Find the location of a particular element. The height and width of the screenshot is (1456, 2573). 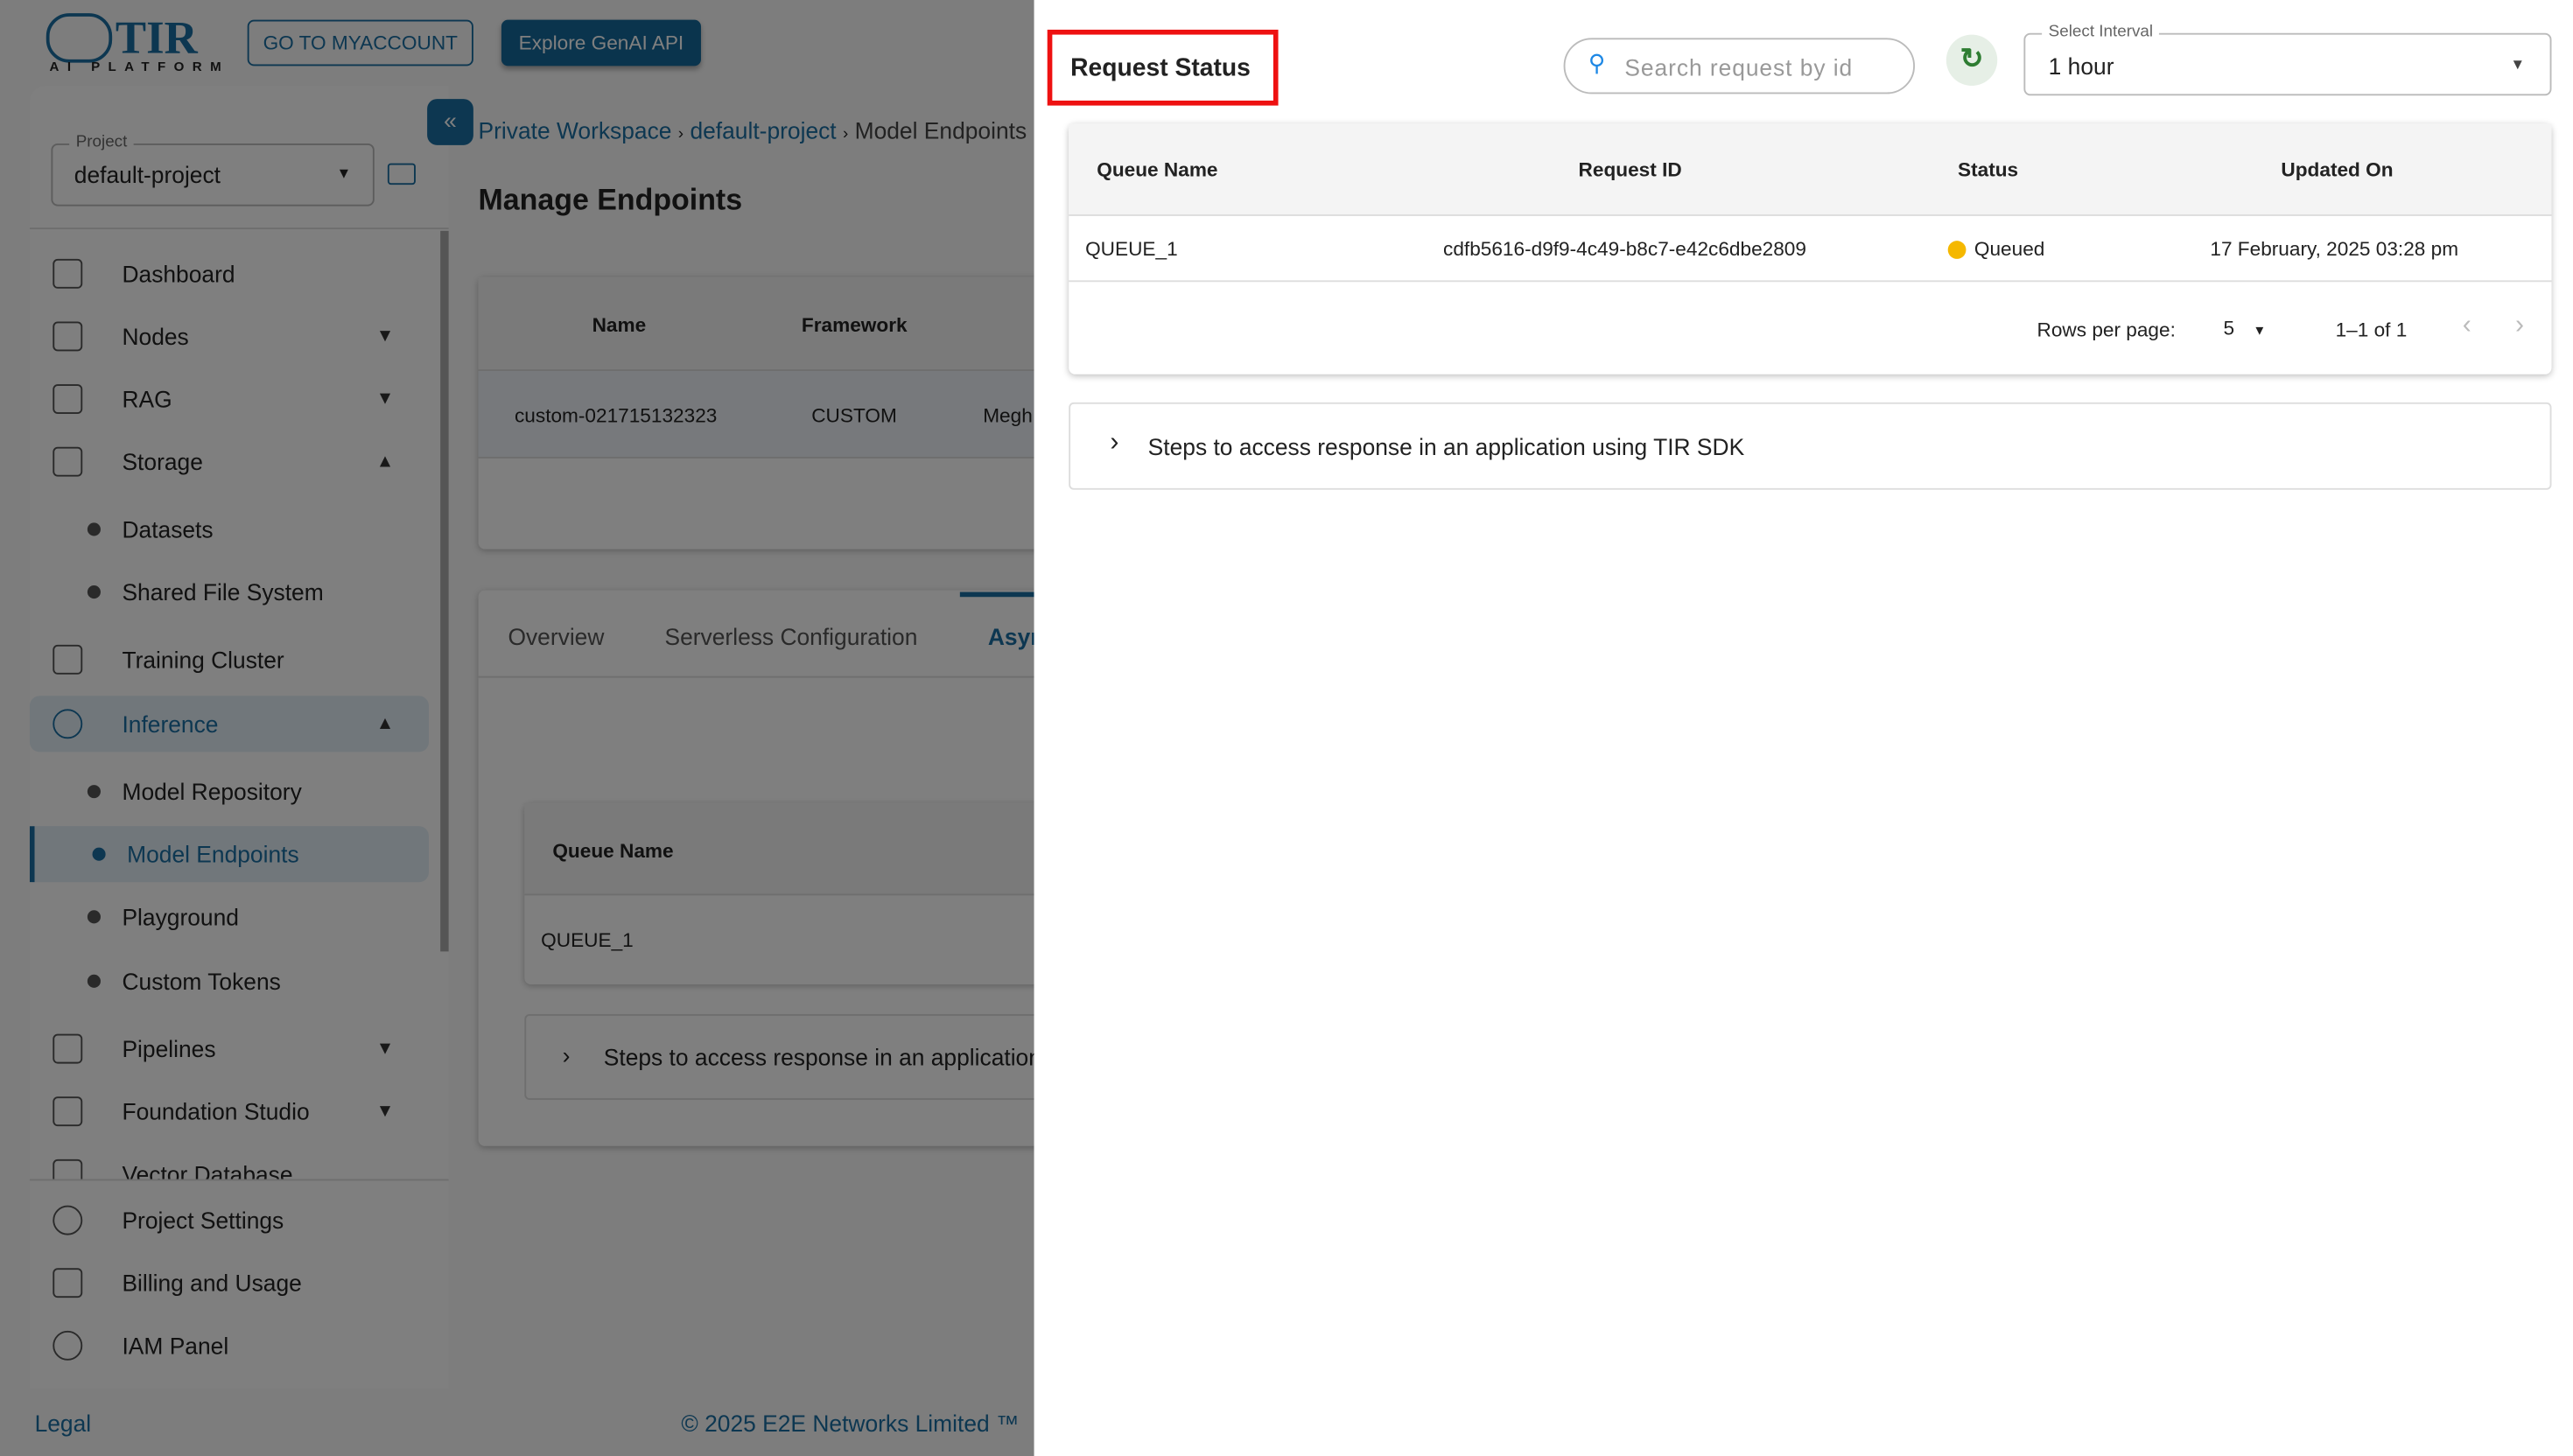

pagination-range: 1–1 of 1 is located at coordinates (2371, 330).